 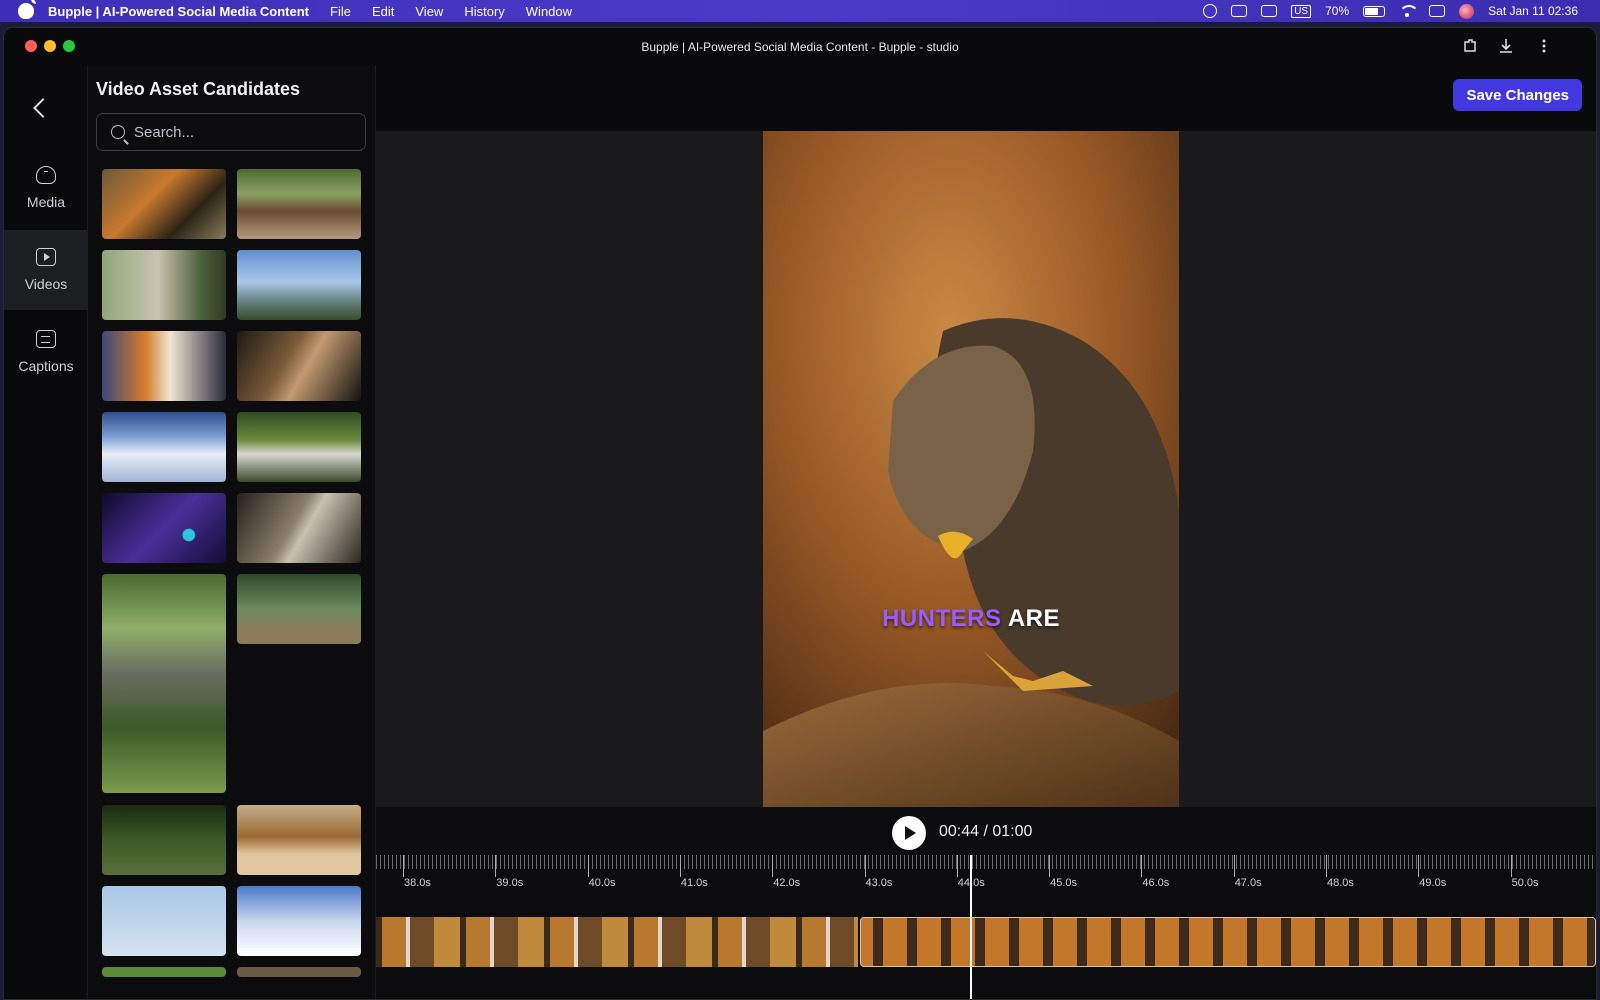 I want to click on timeline-ruler, so click(x=986, y=862).